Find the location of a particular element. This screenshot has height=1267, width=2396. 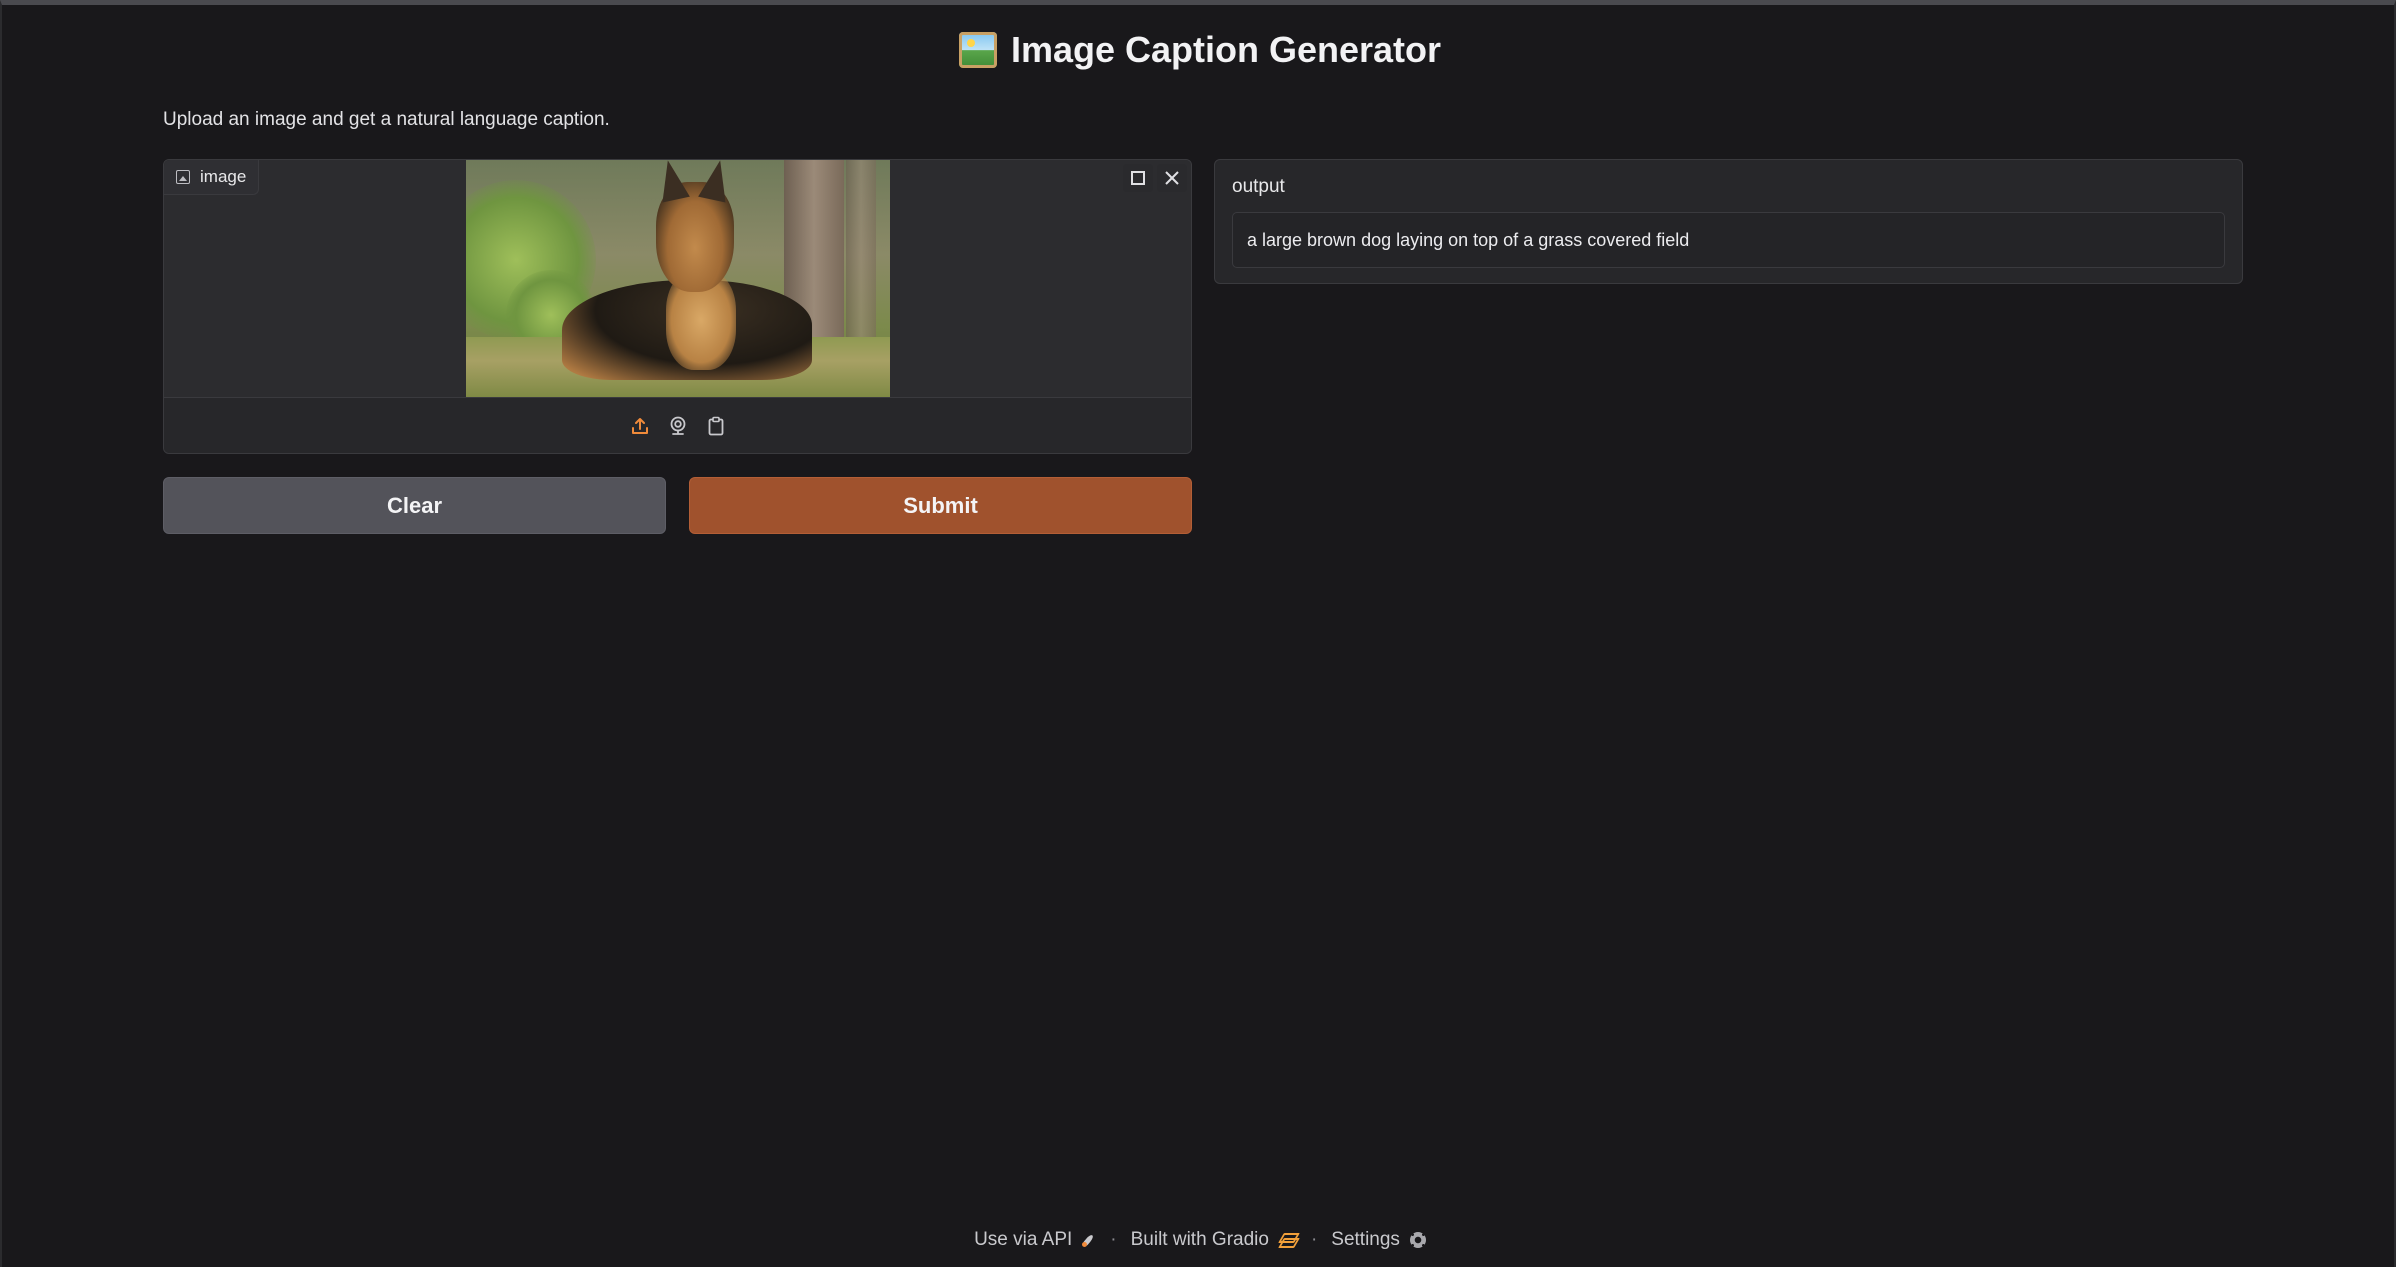

clipboard-icon is located at coordinates (715, 426).